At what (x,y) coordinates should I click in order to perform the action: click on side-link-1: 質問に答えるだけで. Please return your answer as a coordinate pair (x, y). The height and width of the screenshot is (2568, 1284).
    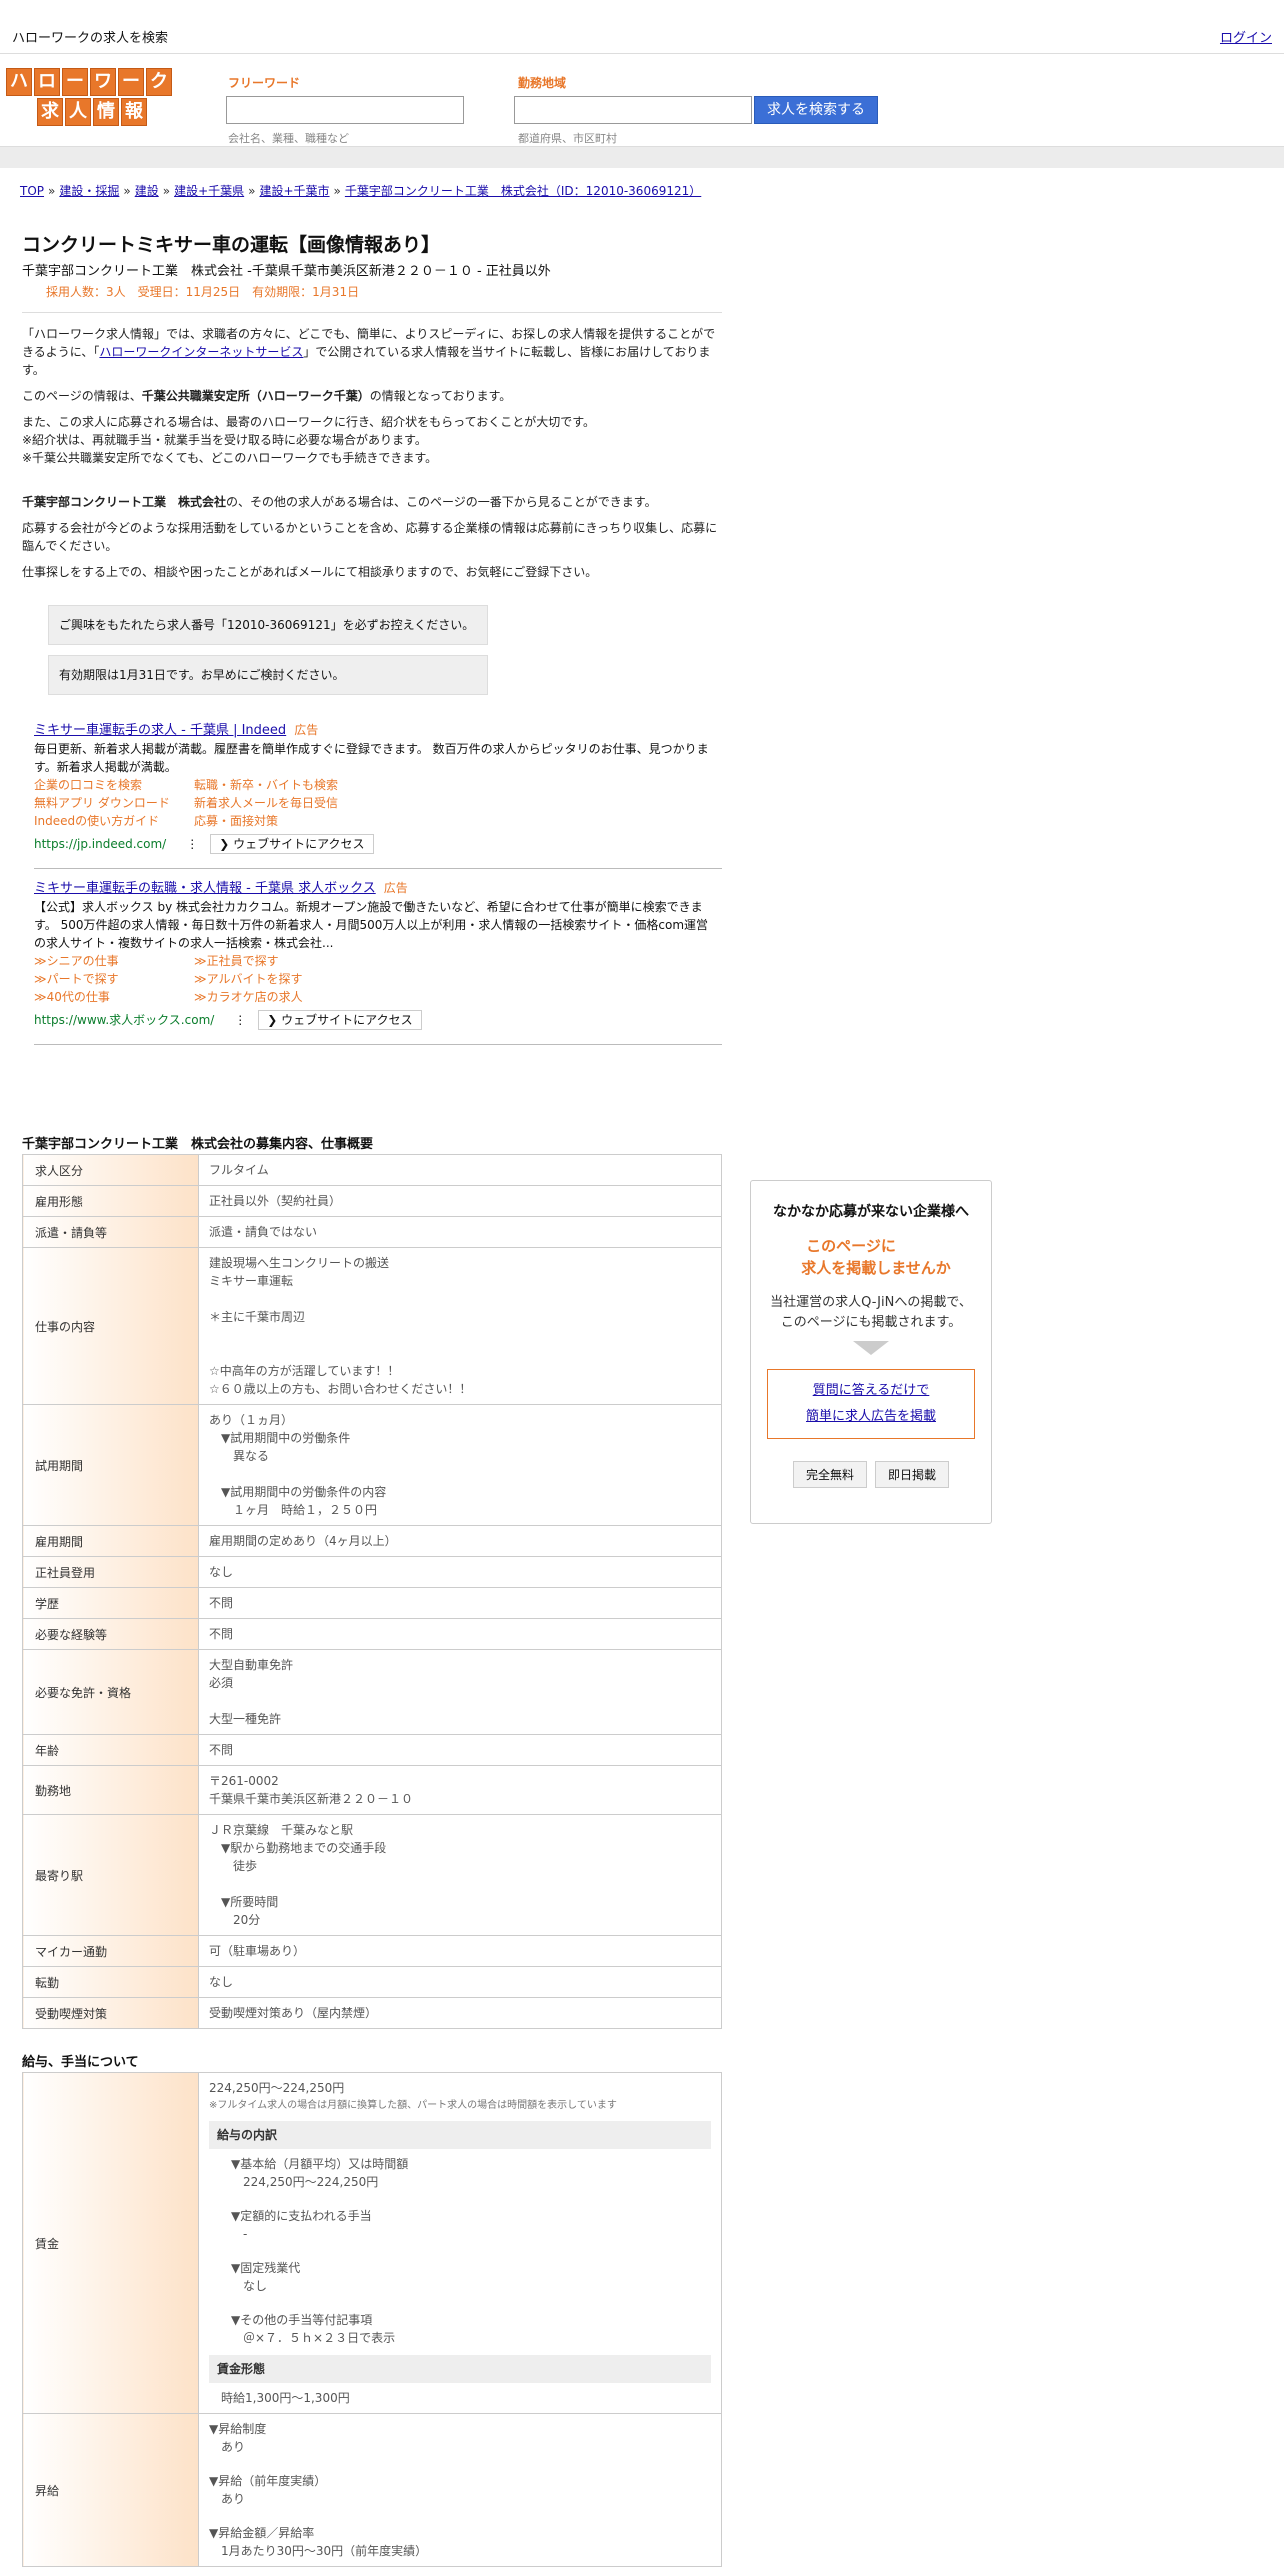
    Looking at the image, I should click on (871, 1390).